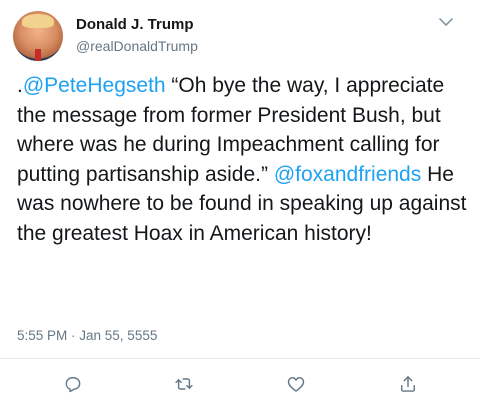 The width and height of the screenshot is (480, 410). Describe the element at coordinates (87, 335) in the screenshot. I see `timestamp: 5:55 PM · Jan 55, 5555` at that location.